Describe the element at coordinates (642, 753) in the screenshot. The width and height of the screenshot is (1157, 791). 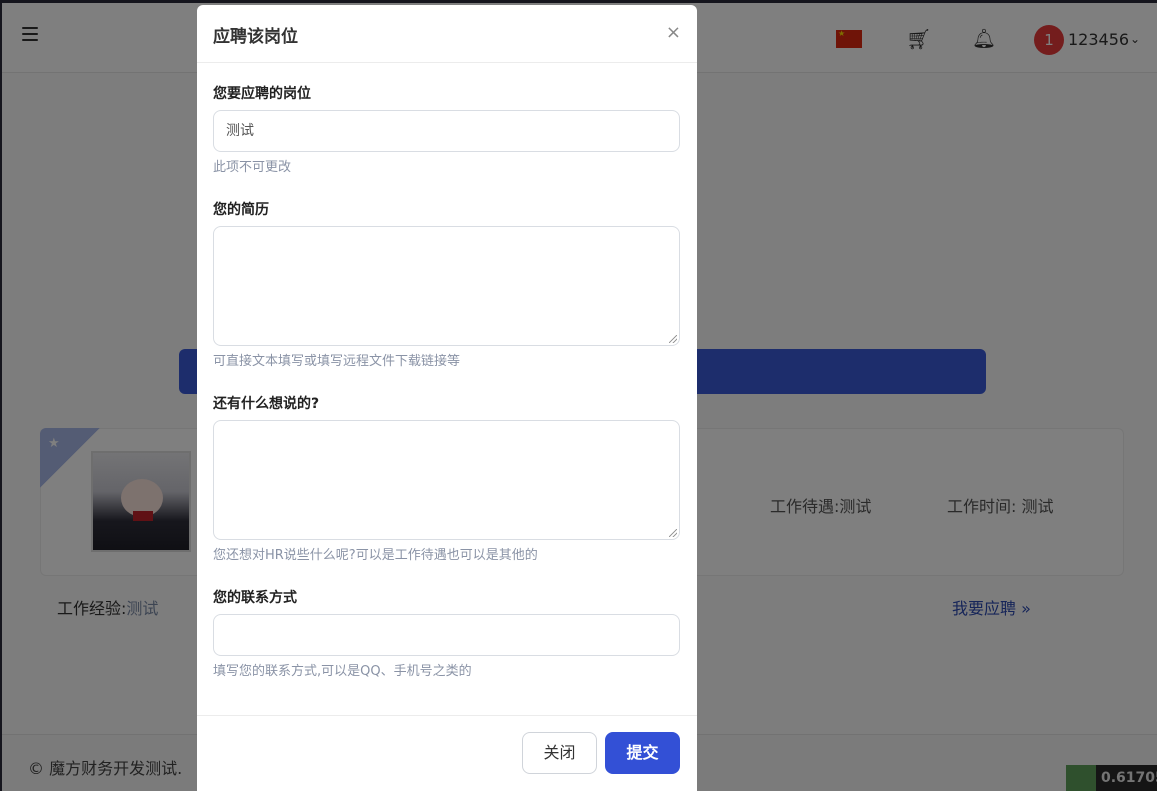
I see `submit-button: 提交` at that location.